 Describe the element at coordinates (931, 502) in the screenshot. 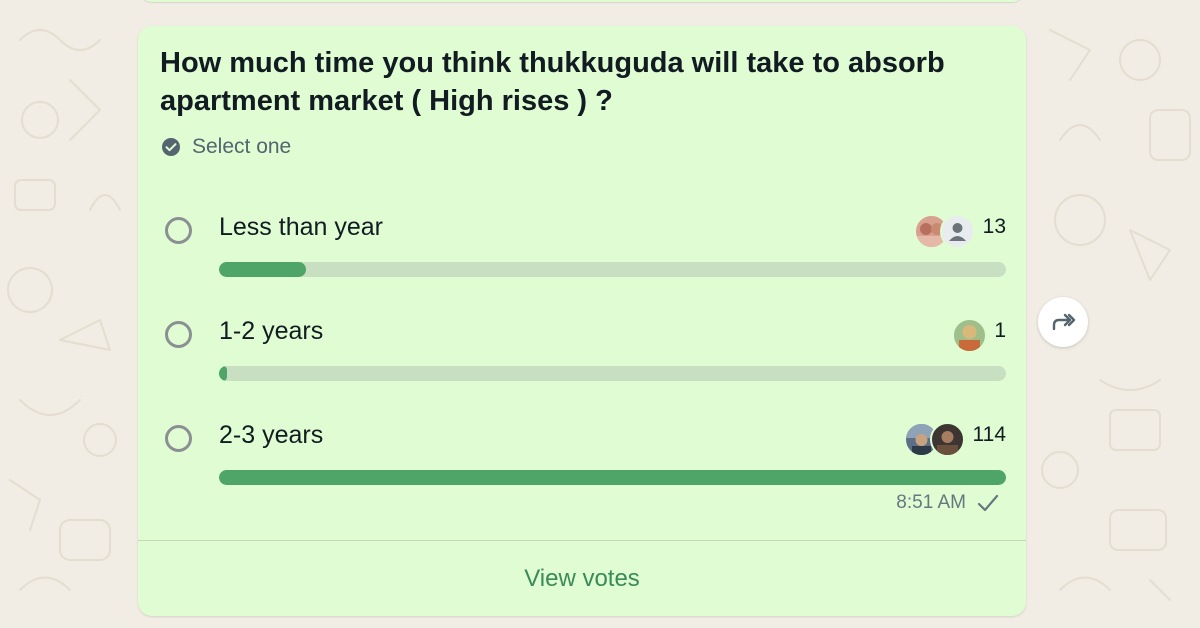

I see `message-time: 8:51 AM` at that location.